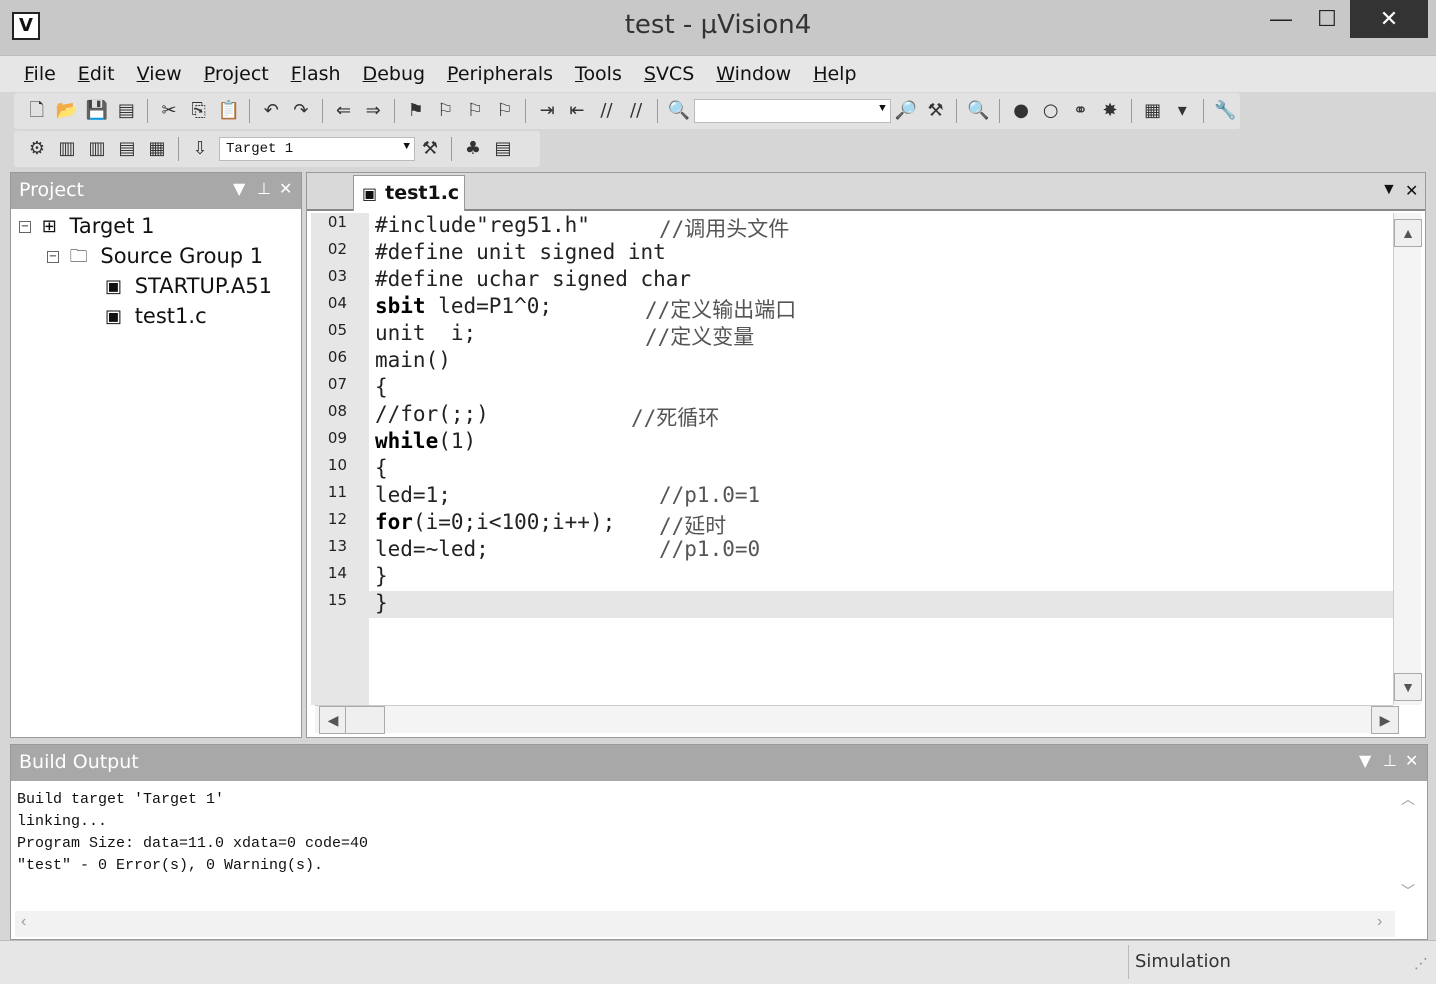  I want to click on build-horizontal-scrollbar: ‹ ›, so click(705, 924).